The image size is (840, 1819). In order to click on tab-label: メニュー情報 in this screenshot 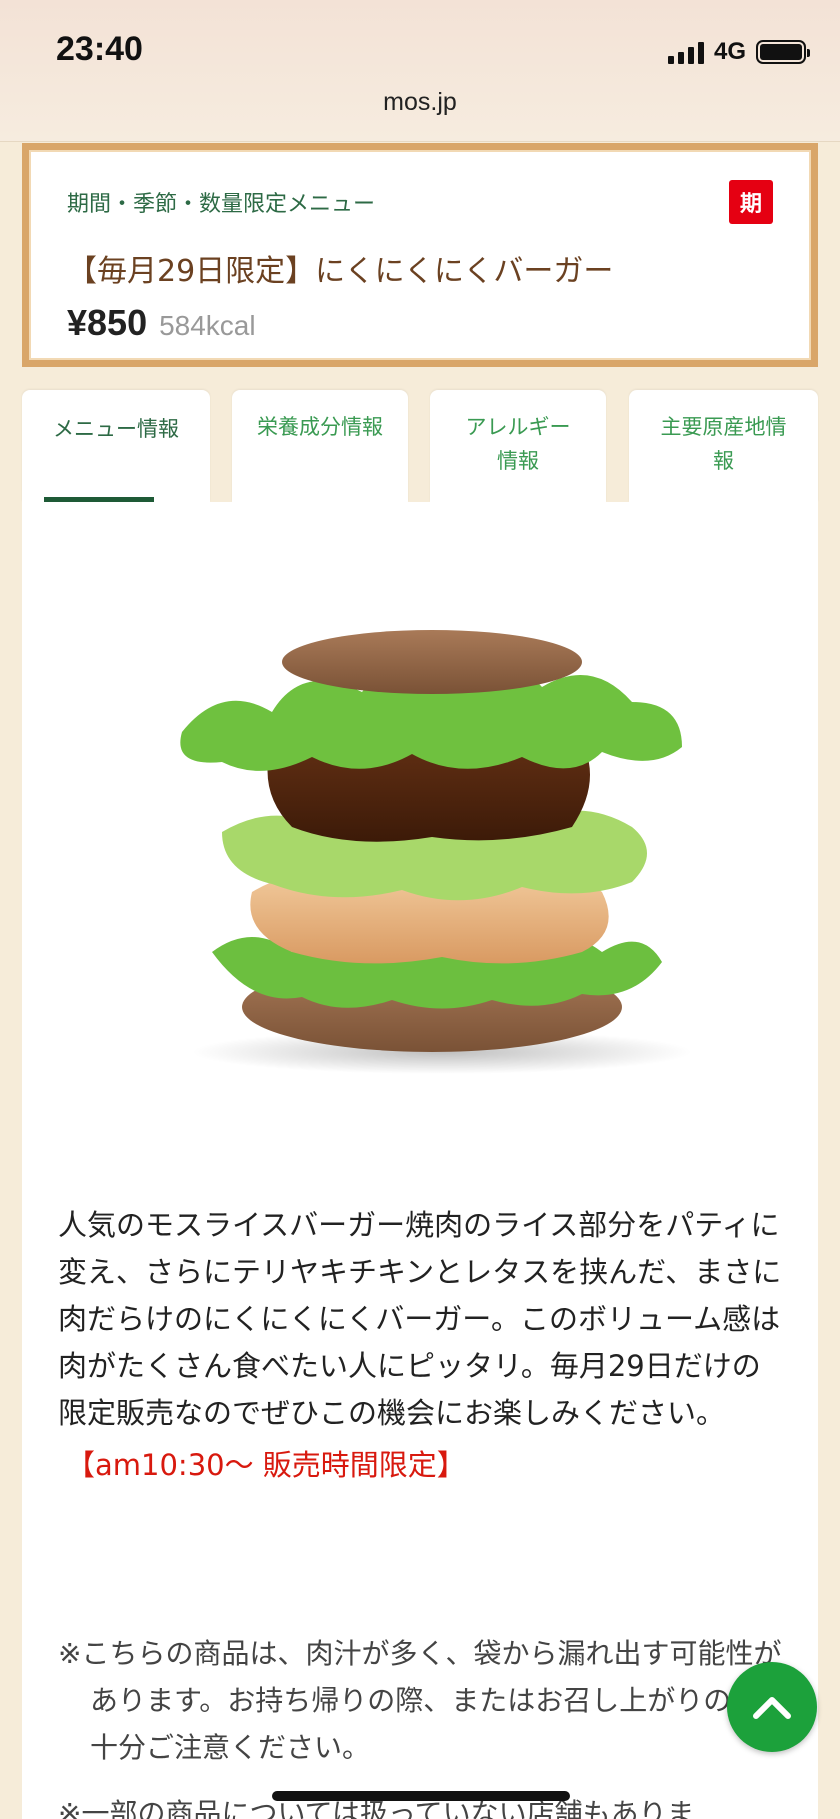, I will do `click(116, 429)`.